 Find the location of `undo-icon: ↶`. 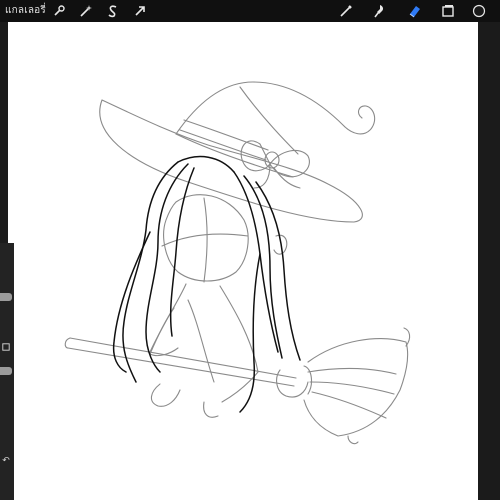

undo-icon: ↶ is located at coordinates (6, 461).